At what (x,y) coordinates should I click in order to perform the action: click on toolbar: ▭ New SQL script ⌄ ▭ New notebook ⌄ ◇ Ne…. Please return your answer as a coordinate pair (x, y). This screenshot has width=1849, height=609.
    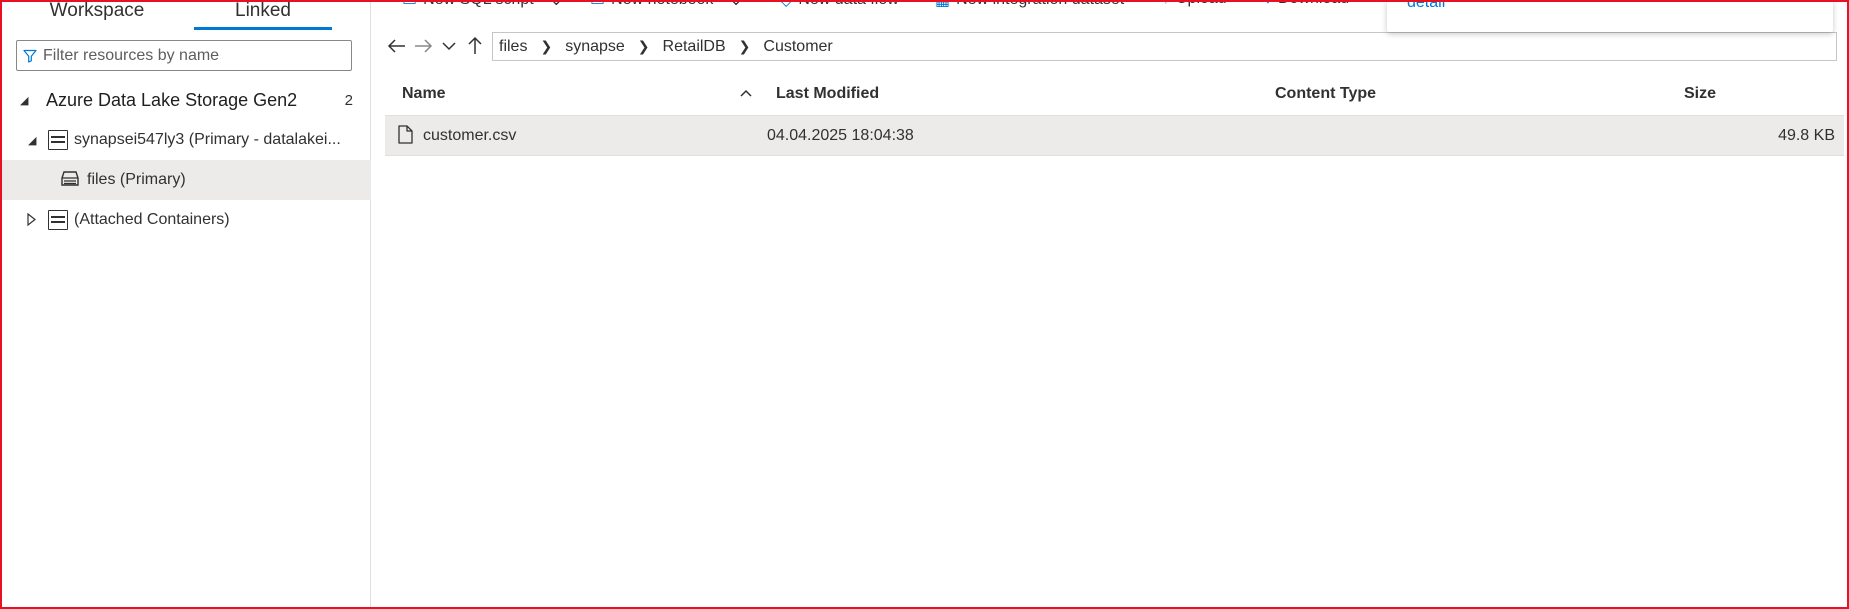
    Looking at the image, I should click on (922, 7).